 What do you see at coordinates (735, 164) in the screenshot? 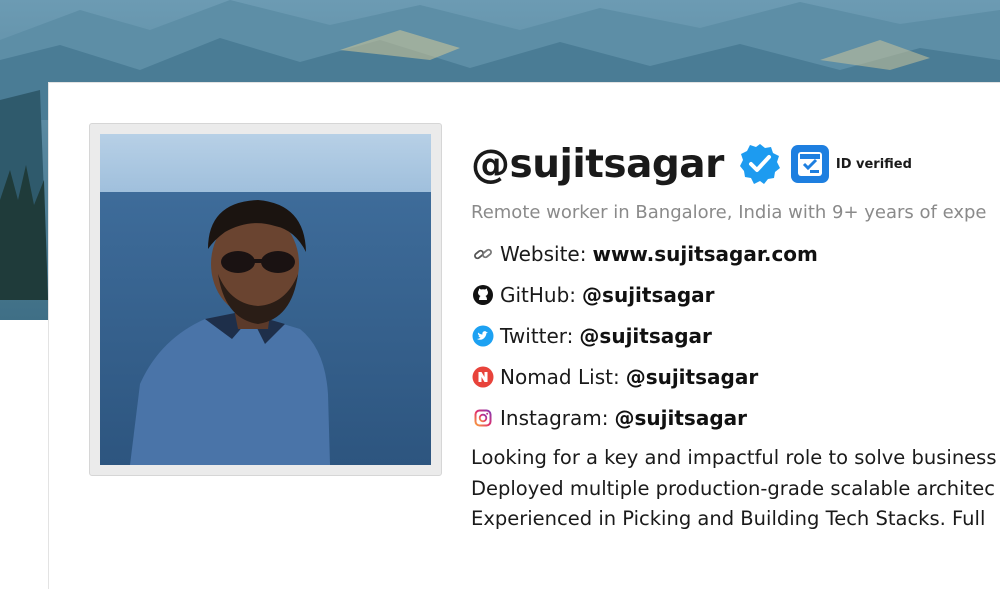
I see `handle-row: @sujitsagar ID verified` at bounding box center [735, 164].